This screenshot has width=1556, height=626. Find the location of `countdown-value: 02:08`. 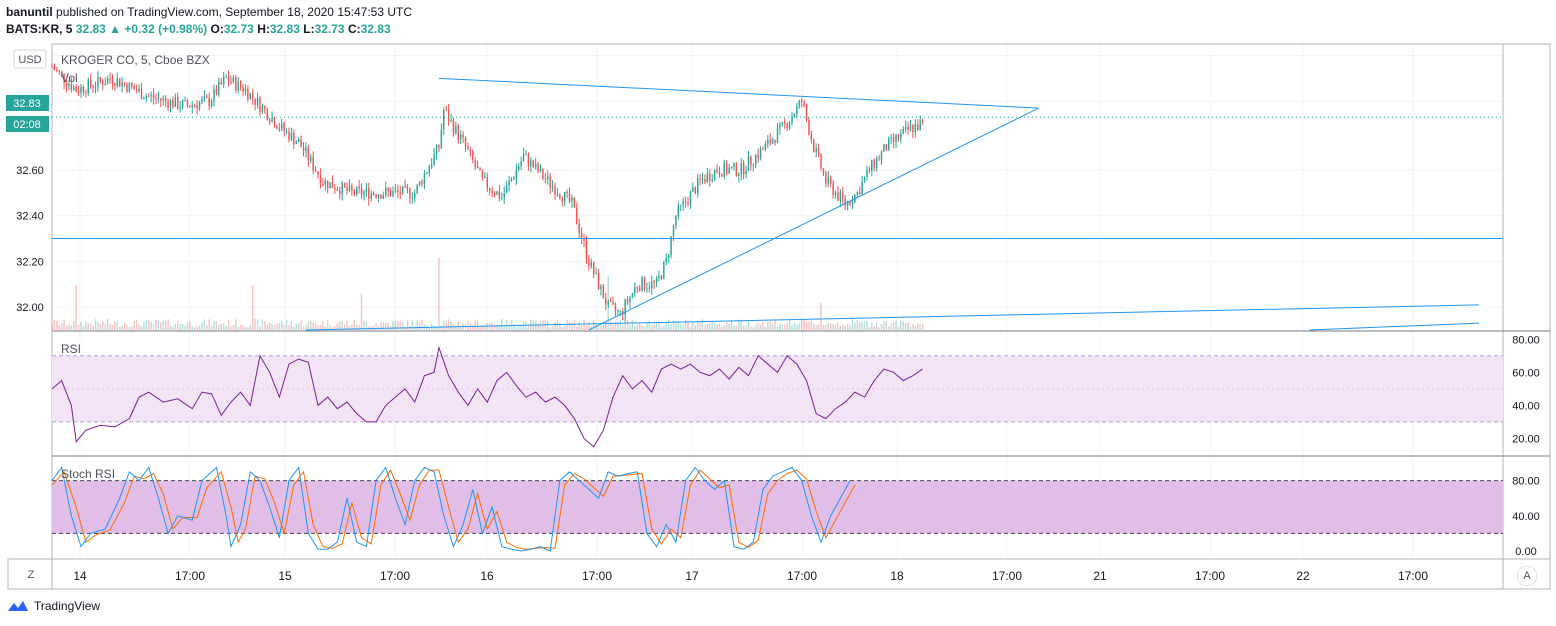

countdown-value: 02:08 is located at coordinates (27, 125).